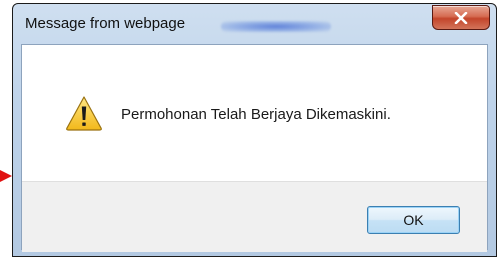 This screenshot has width=499, height=260. I want to click on warning-icon, so click(84, 113).